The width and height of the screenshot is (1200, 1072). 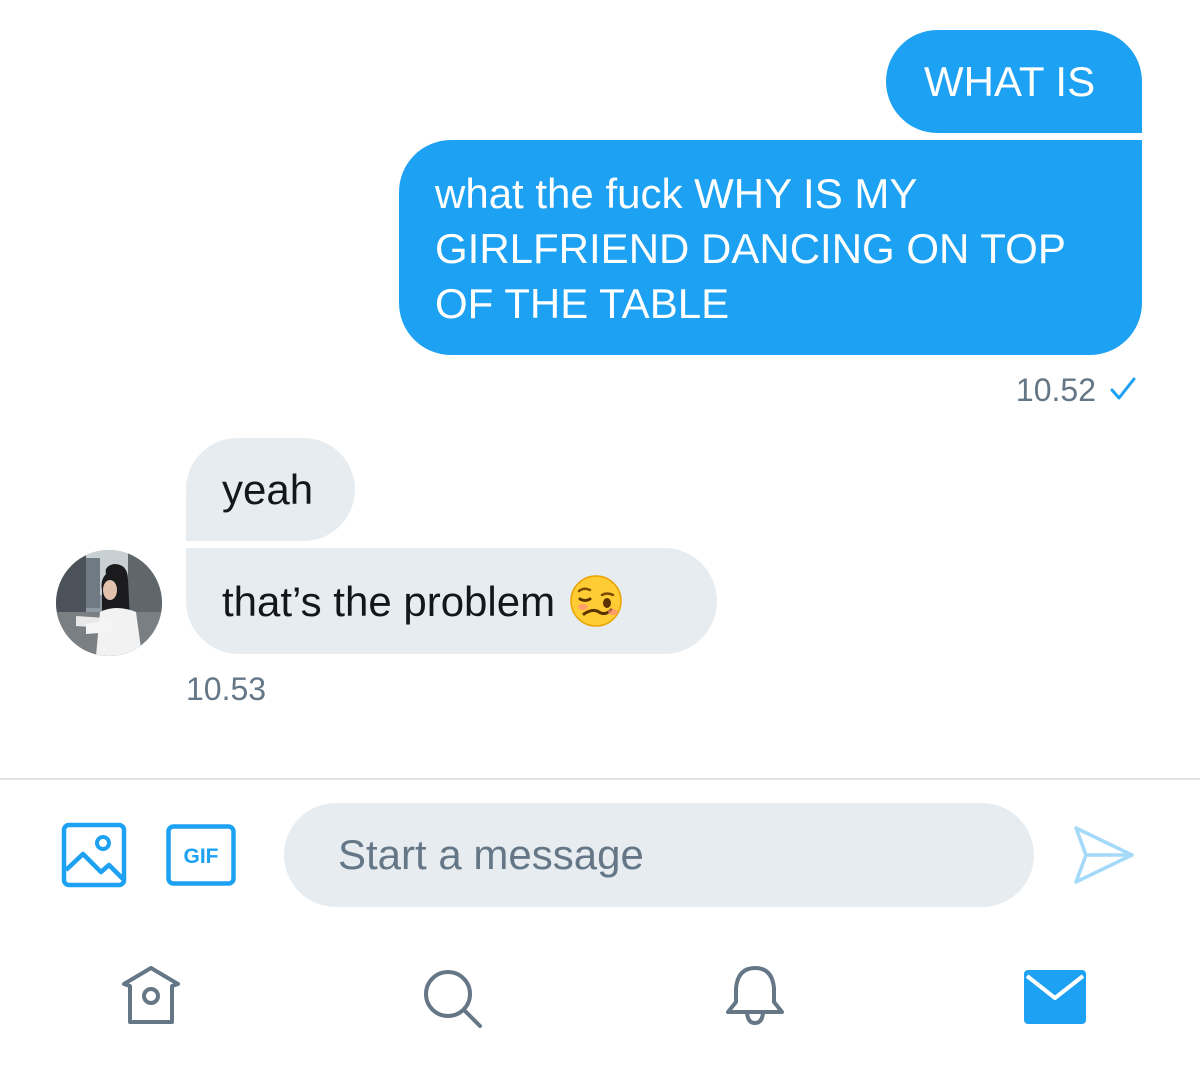 I want to click on home-icon, so click(x=151, y=995).